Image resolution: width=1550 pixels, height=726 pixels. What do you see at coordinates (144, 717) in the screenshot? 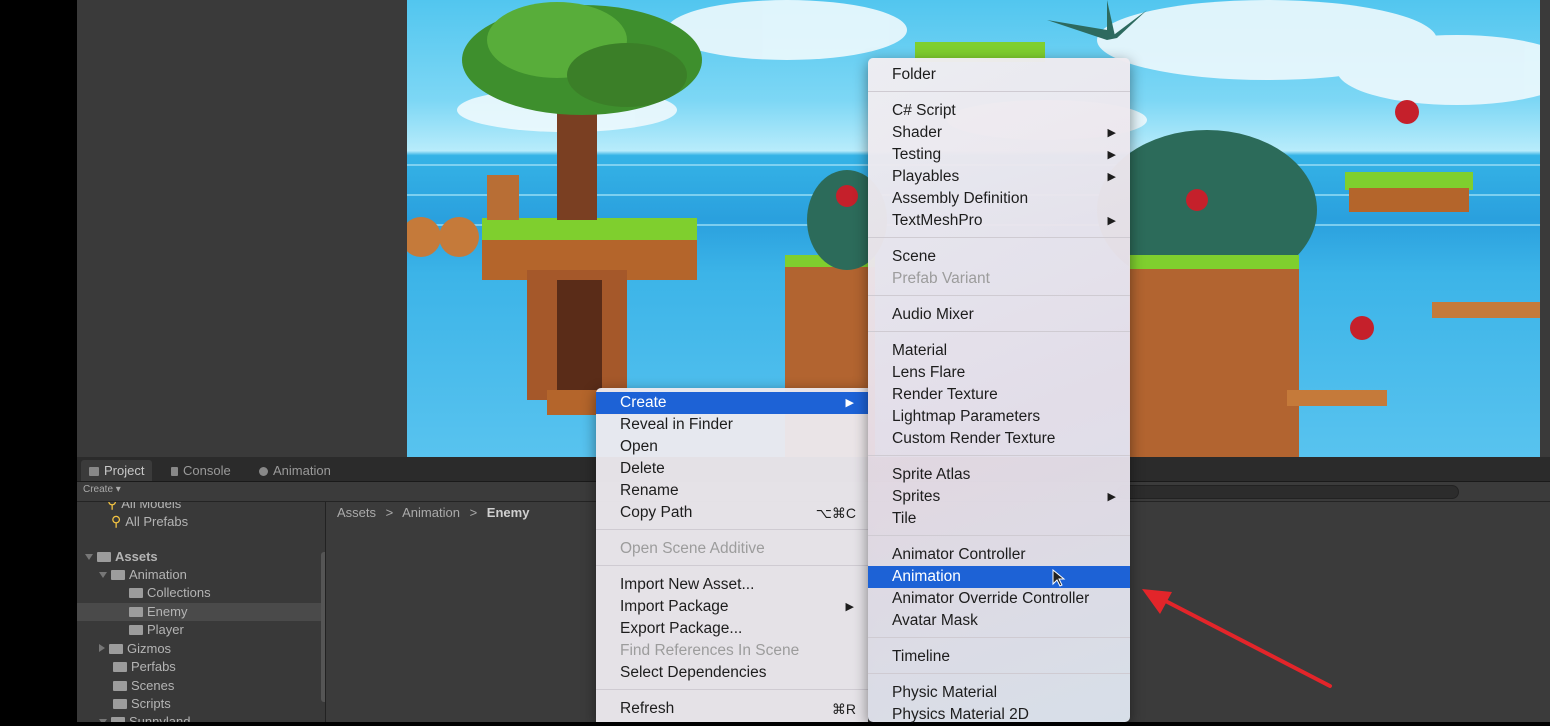
I see `tree-item-sunnyland: Sunnyland` at bounding box center [144, 717].